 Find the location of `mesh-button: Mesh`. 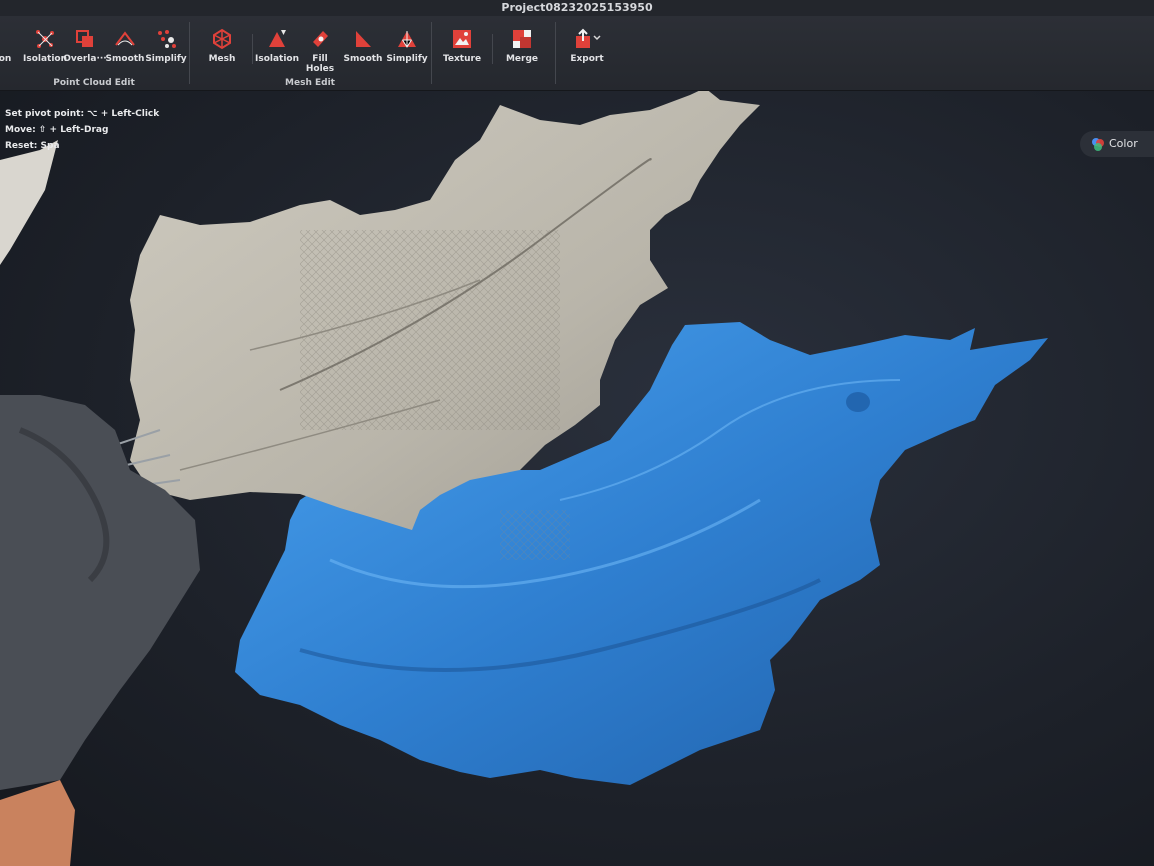

mesh-button: Mesh is located at coordinates (222, 46).